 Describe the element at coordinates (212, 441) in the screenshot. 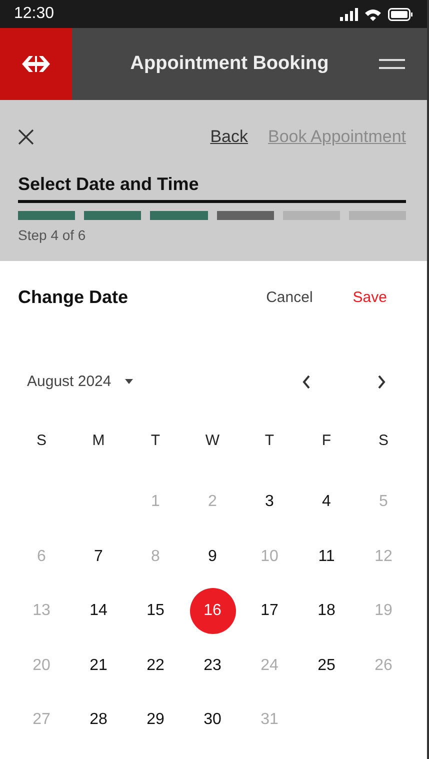

I see `weekday-label: W` at that location.